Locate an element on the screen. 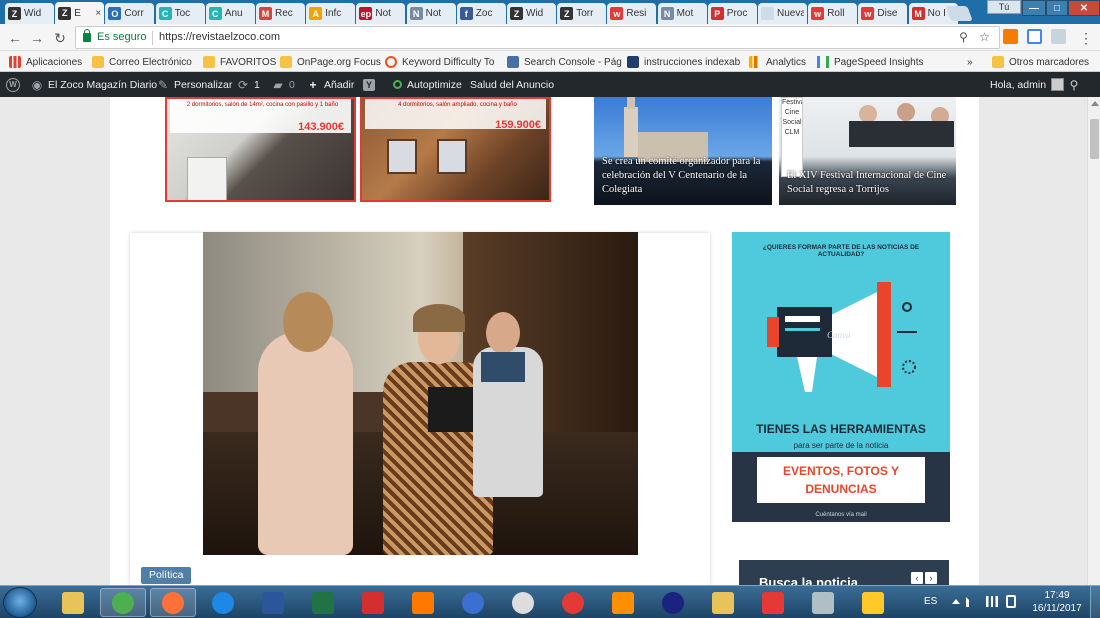 The image size is (1100, 618). back-button: ← is located at coordinates (15, 38).